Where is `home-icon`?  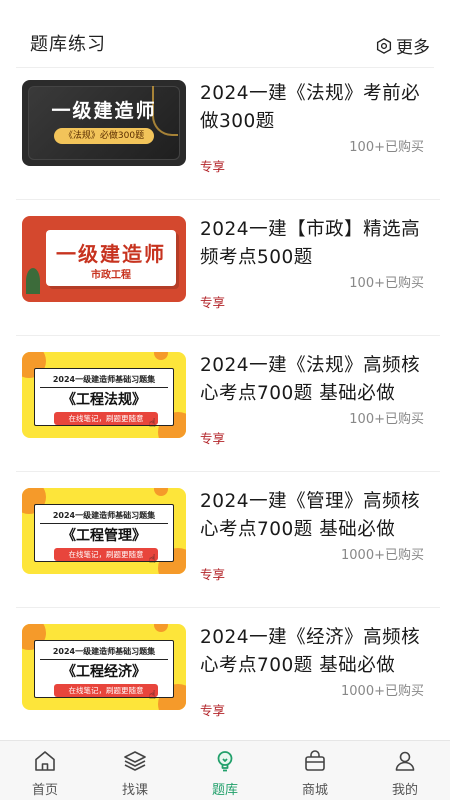 home-icon is located at coordinates (45, 761).